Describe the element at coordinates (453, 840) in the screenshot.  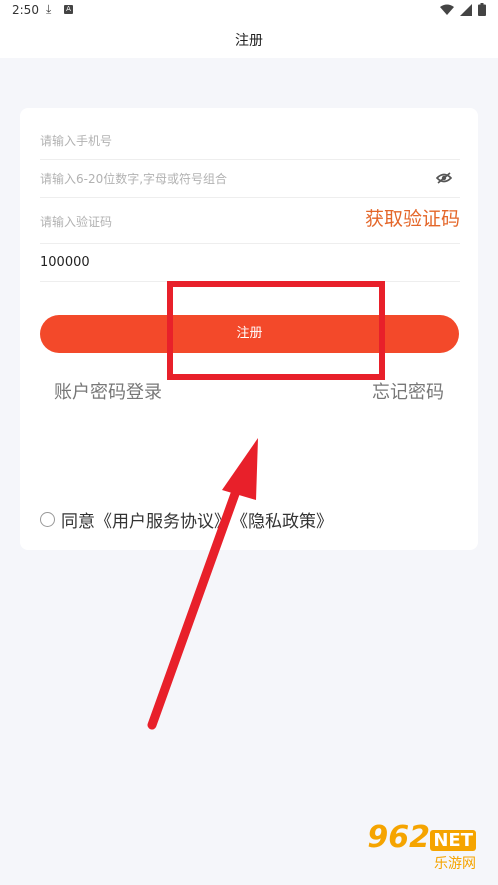
I see `watermark-net: NET` at that location.